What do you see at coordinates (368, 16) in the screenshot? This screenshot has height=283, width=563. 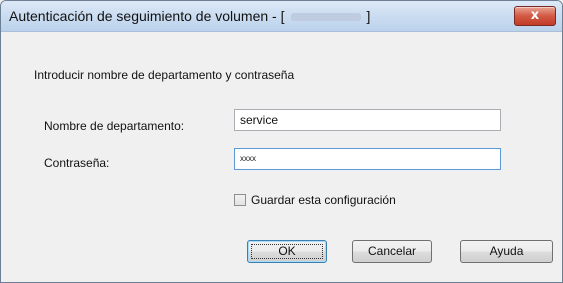 I see `window-title-suffix: ]` at bounding box center [368, 16].